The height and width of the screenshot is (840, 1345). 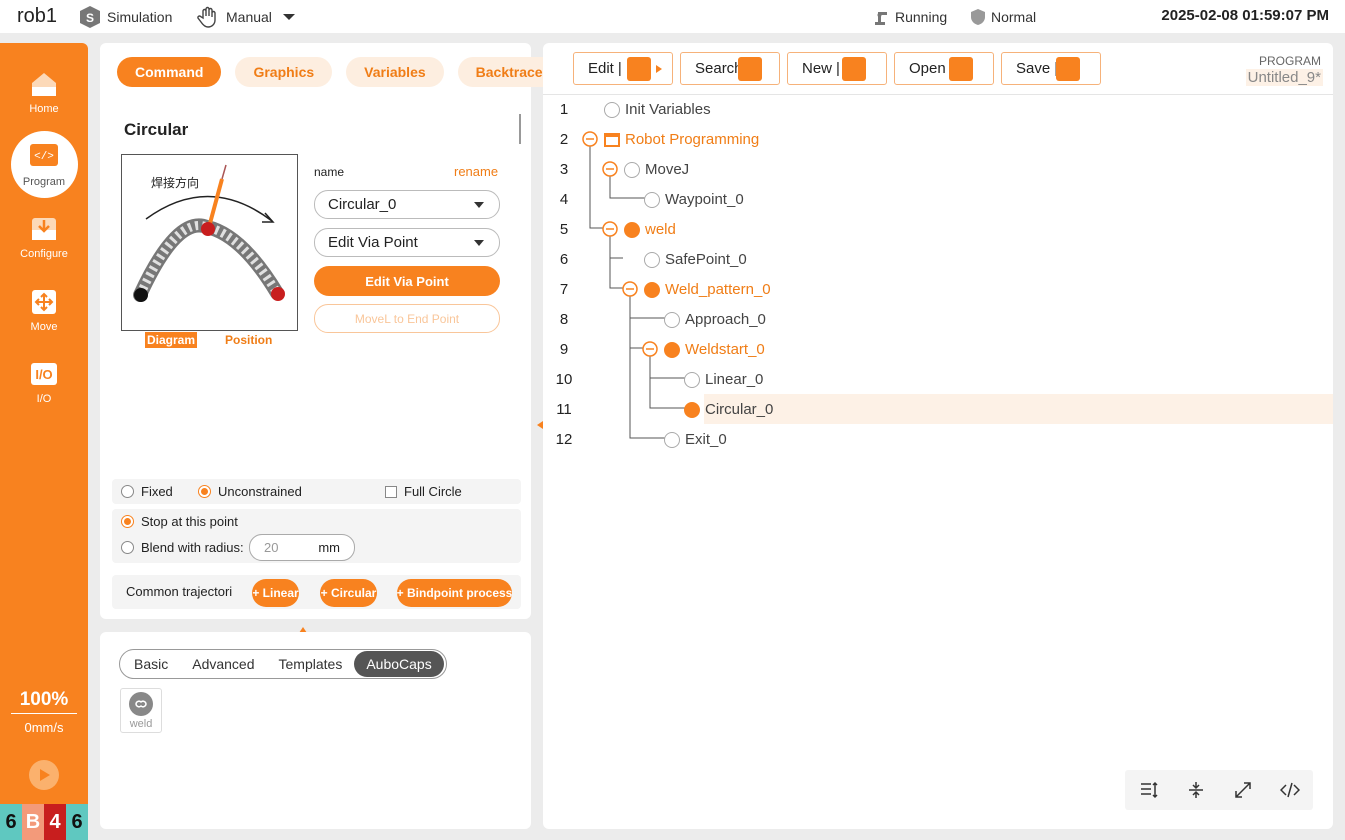 I want to click on node-label: Linear_0, so click(x=734, y=379).